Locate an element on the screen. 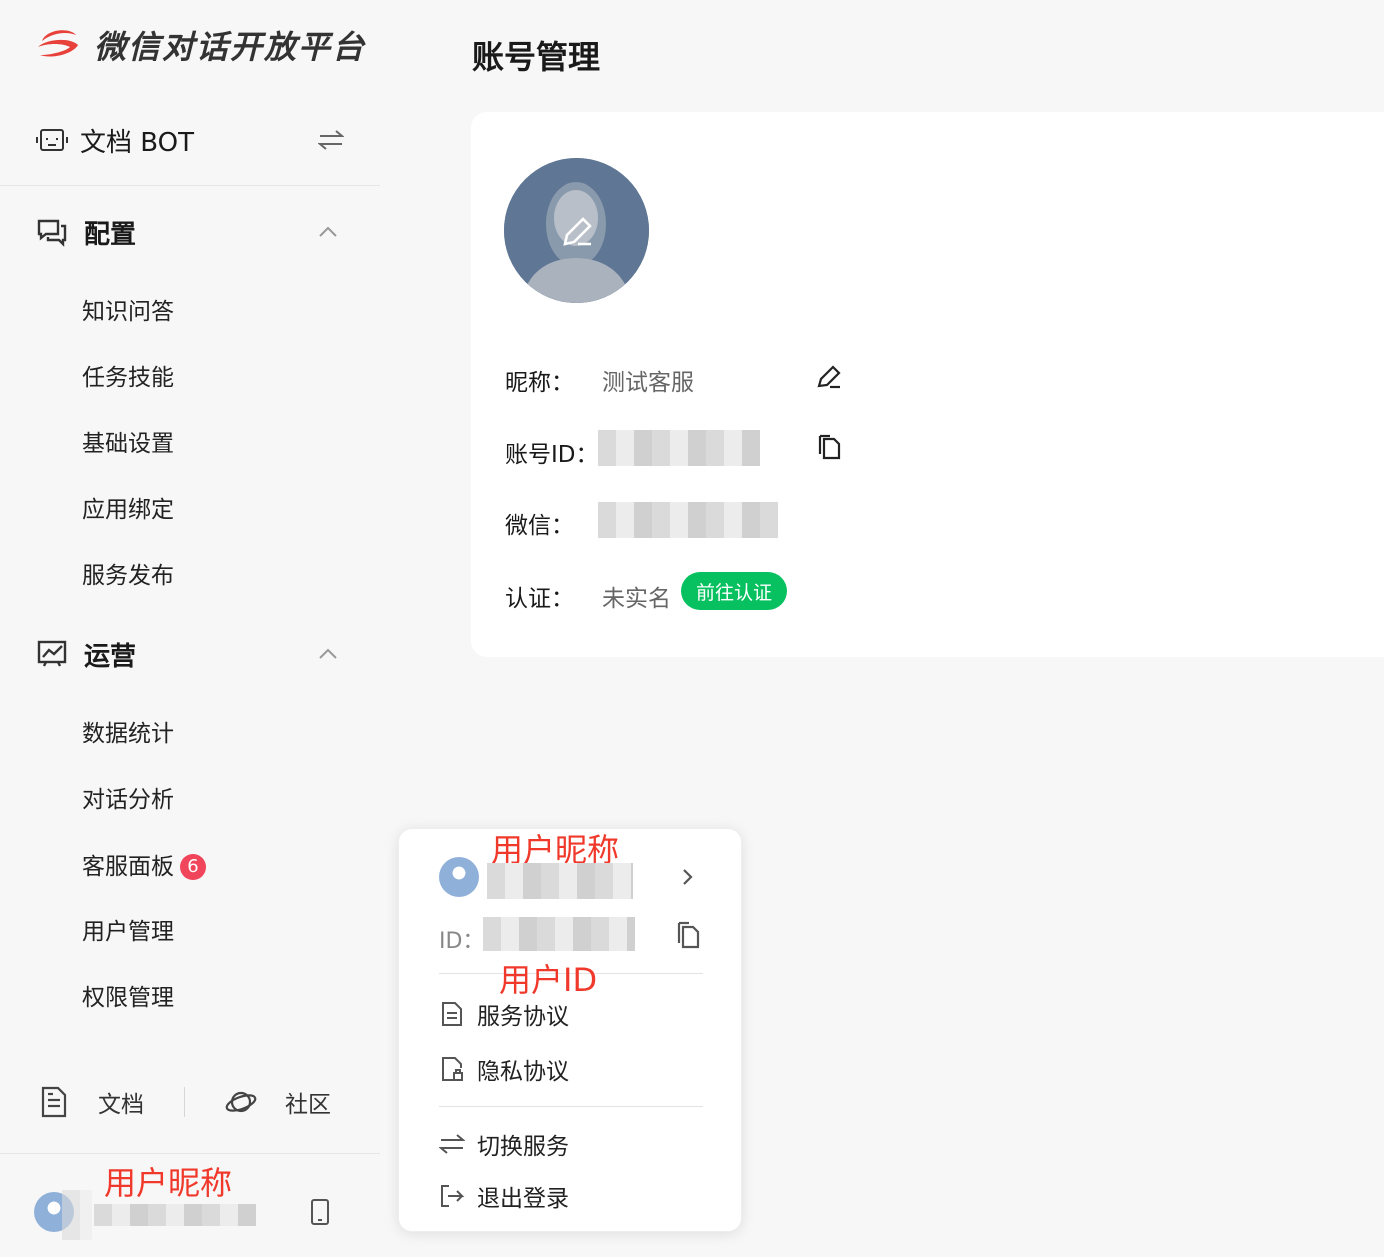  app-logo: 微信对话开放平台 is located at coordinates (201, 45).